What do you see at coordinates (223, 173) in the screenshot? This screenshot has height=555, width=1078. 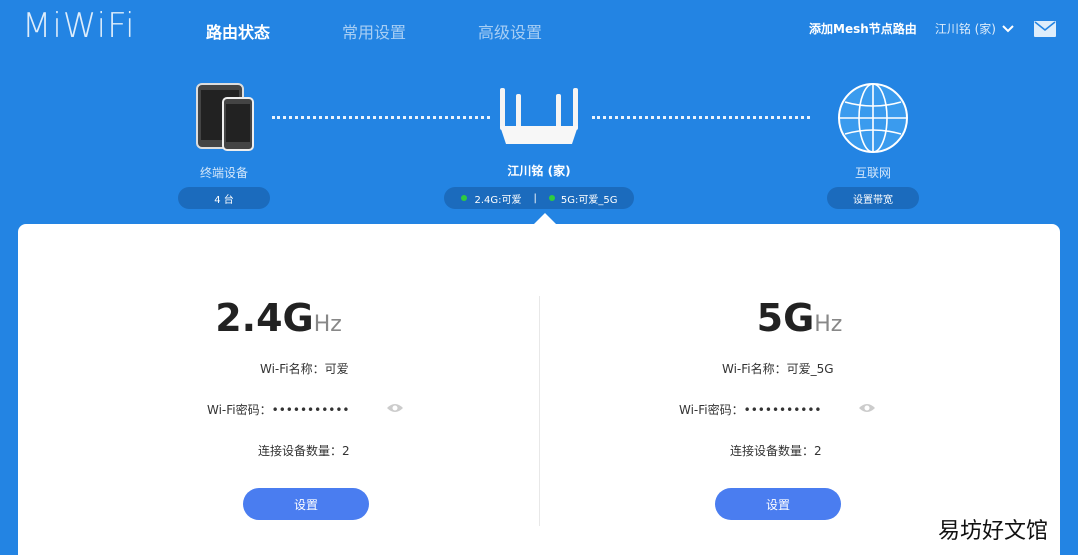 I see `terminal-devices-label: 终端设备` at bounding box center [223, 173].